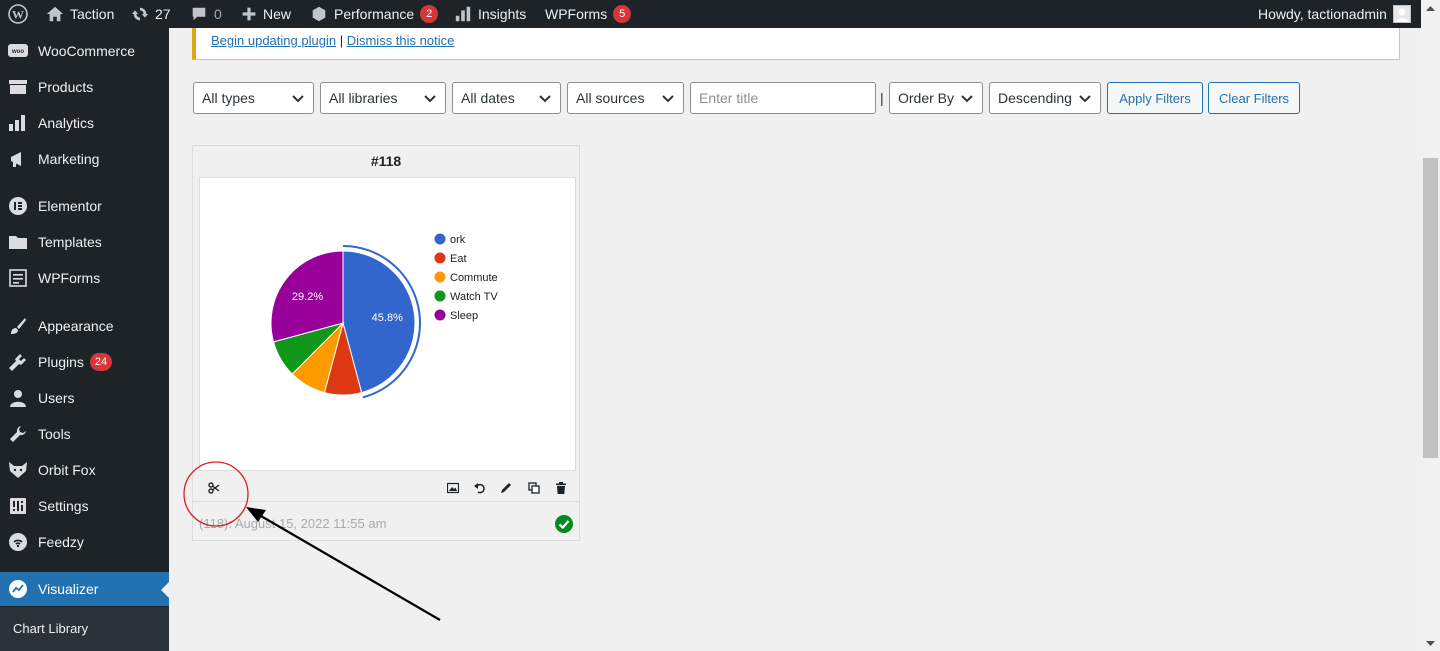 Image resolution: width=1440 pixels, height=651 pixels. Describe the element at coordinates (84, 470) in the screenshot. I see `menu-item-orbit-fox: Orbit Fox` at that location.